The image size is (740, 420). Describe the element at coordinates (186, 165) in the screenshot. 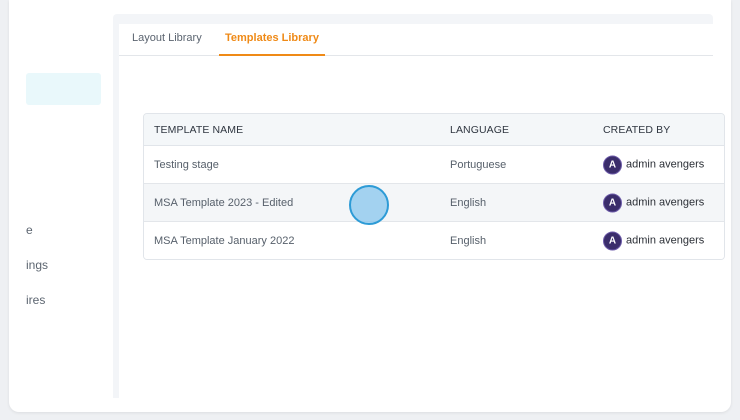

I see `template-name: Testing stage` at that location.